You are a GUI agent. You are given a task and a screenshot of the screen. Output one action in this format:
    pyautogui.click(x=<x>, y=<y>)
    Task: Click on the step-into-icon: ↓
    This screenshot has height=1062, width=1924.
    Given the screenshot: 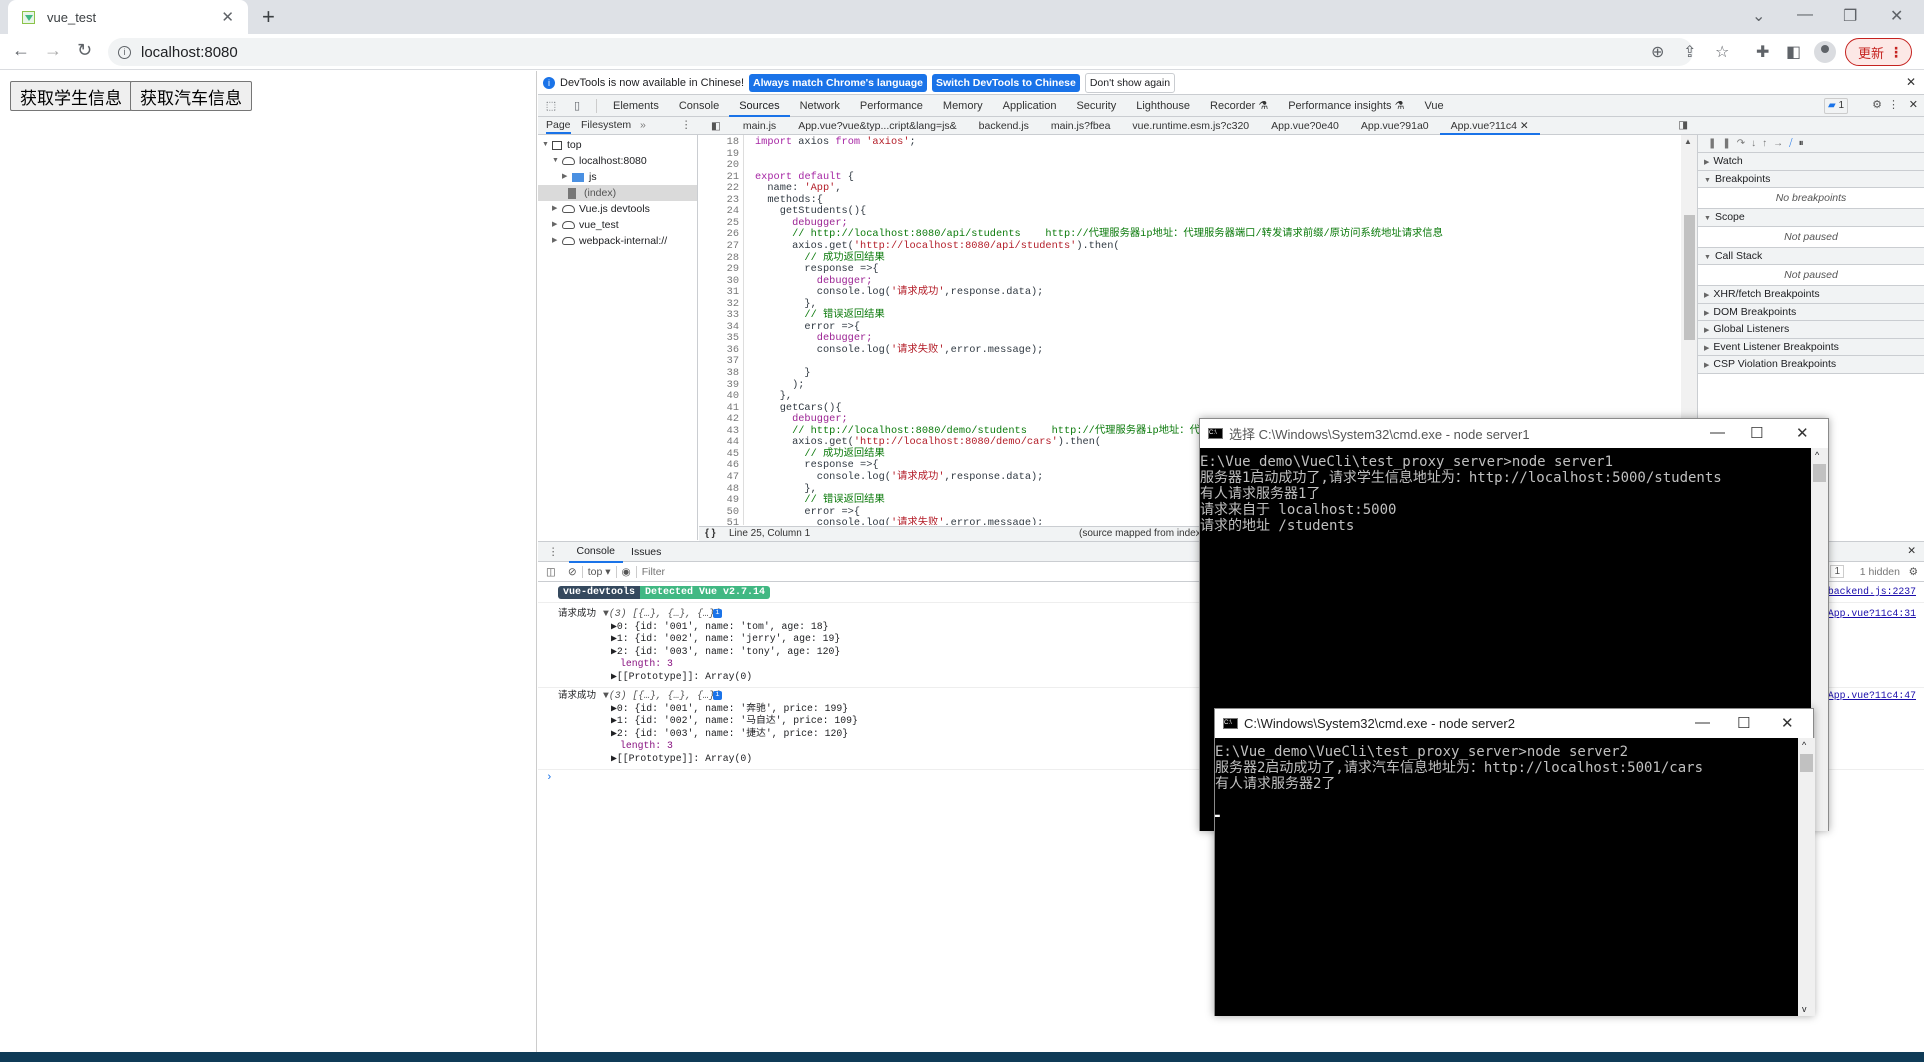 What is the action you would take?
    pyautogui.click(x=1756, y=143)
    